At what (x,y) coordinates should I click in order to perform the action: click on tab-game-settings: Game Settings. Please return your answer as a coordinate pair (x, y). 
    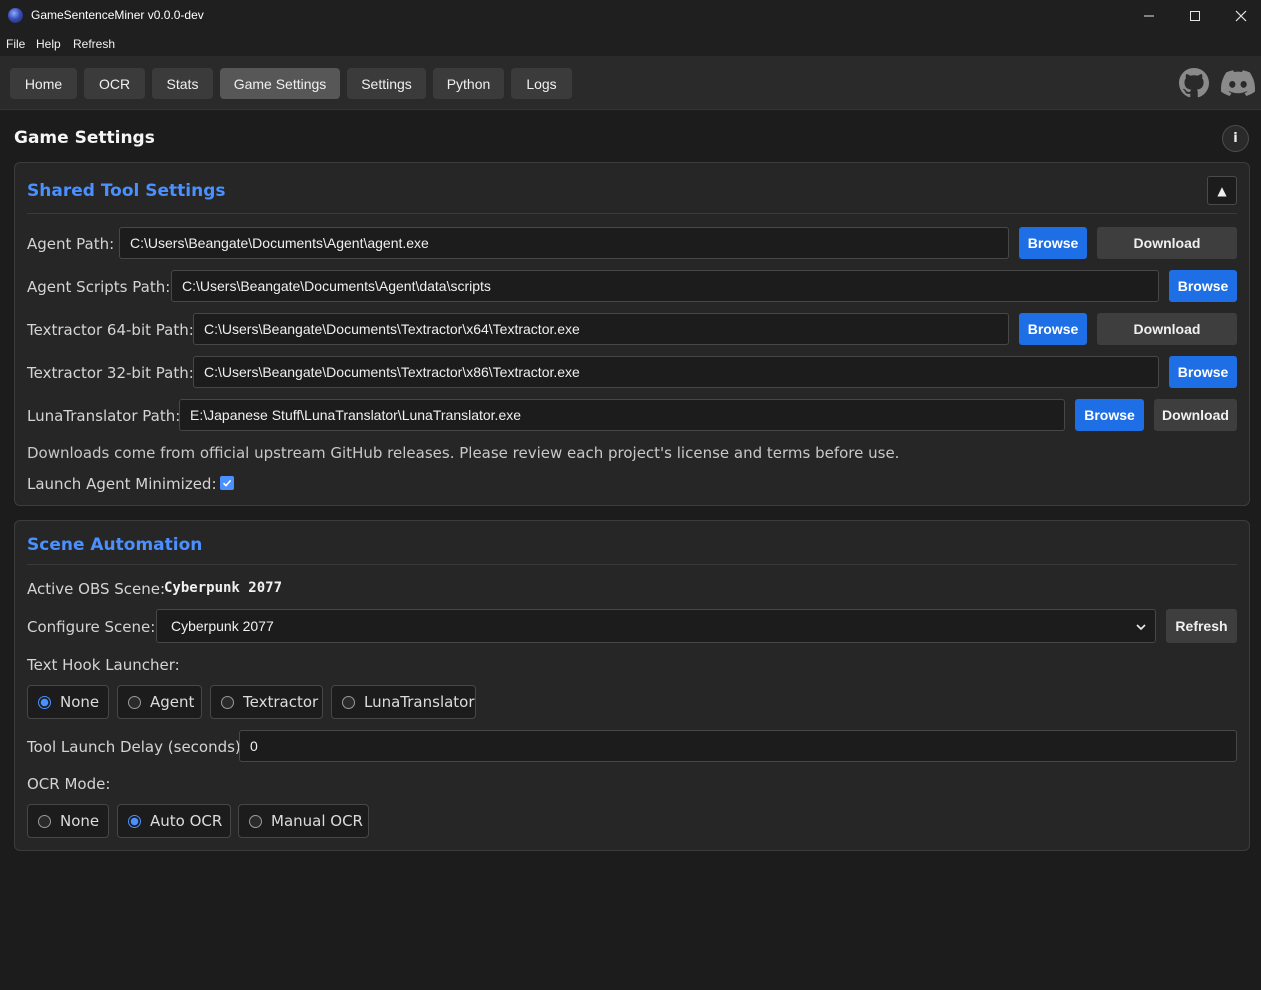
    Looking at the image, I should click on (280, 83).